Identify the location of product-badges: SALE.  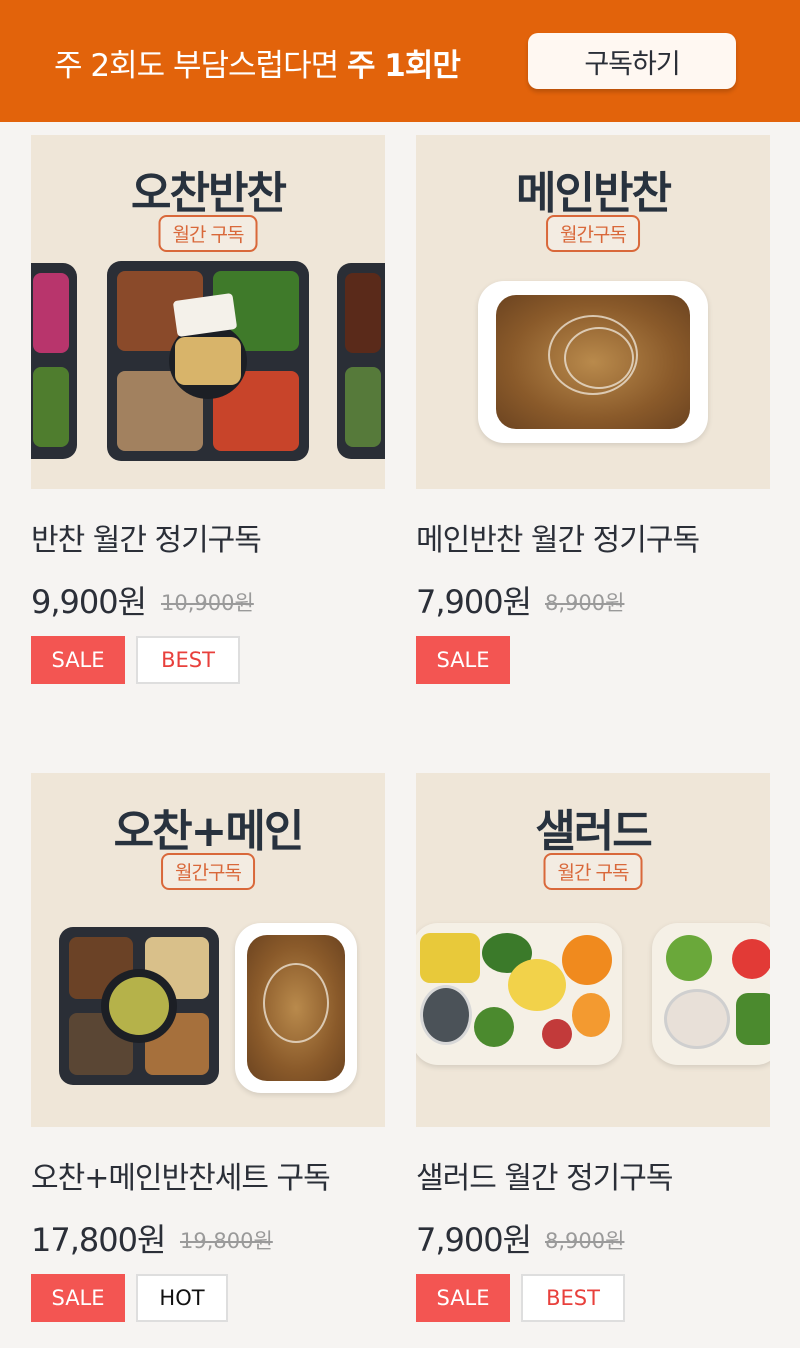
(463, 660).